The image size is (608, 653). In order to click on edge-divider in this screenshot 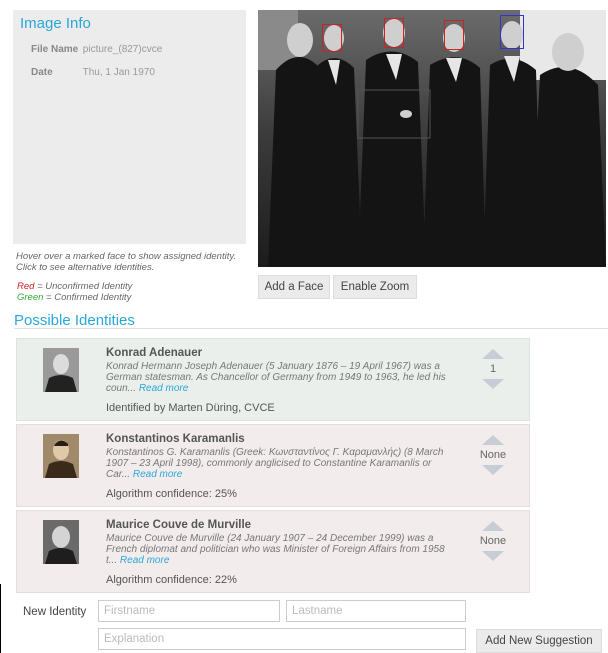, I will do `click(0, 618)`.